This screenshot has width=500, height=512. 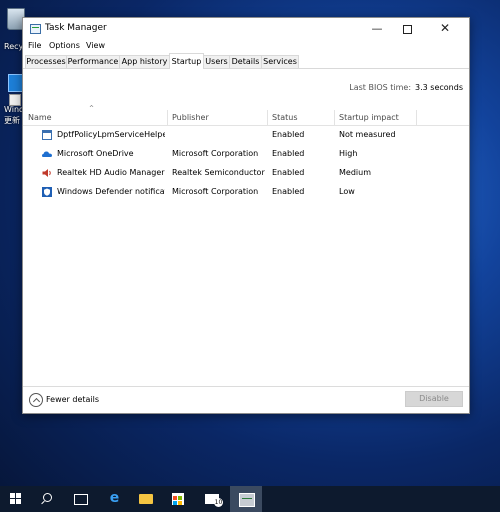 What do you see at coordinates (93, 61) in the screenshot?
I see `tab-performance: Performance` at bounding box center [93, 61].